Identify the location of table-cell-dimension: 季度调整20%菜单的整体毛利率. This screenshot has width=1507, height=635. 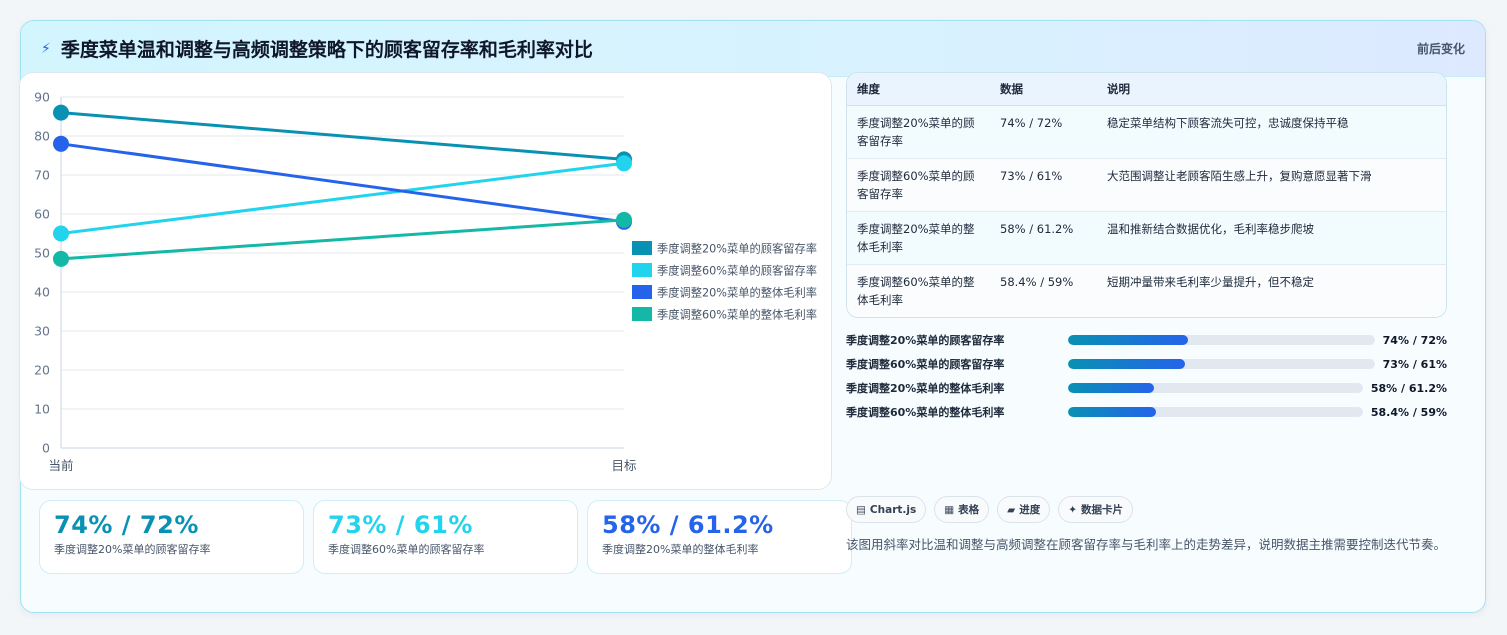
(918, 238).